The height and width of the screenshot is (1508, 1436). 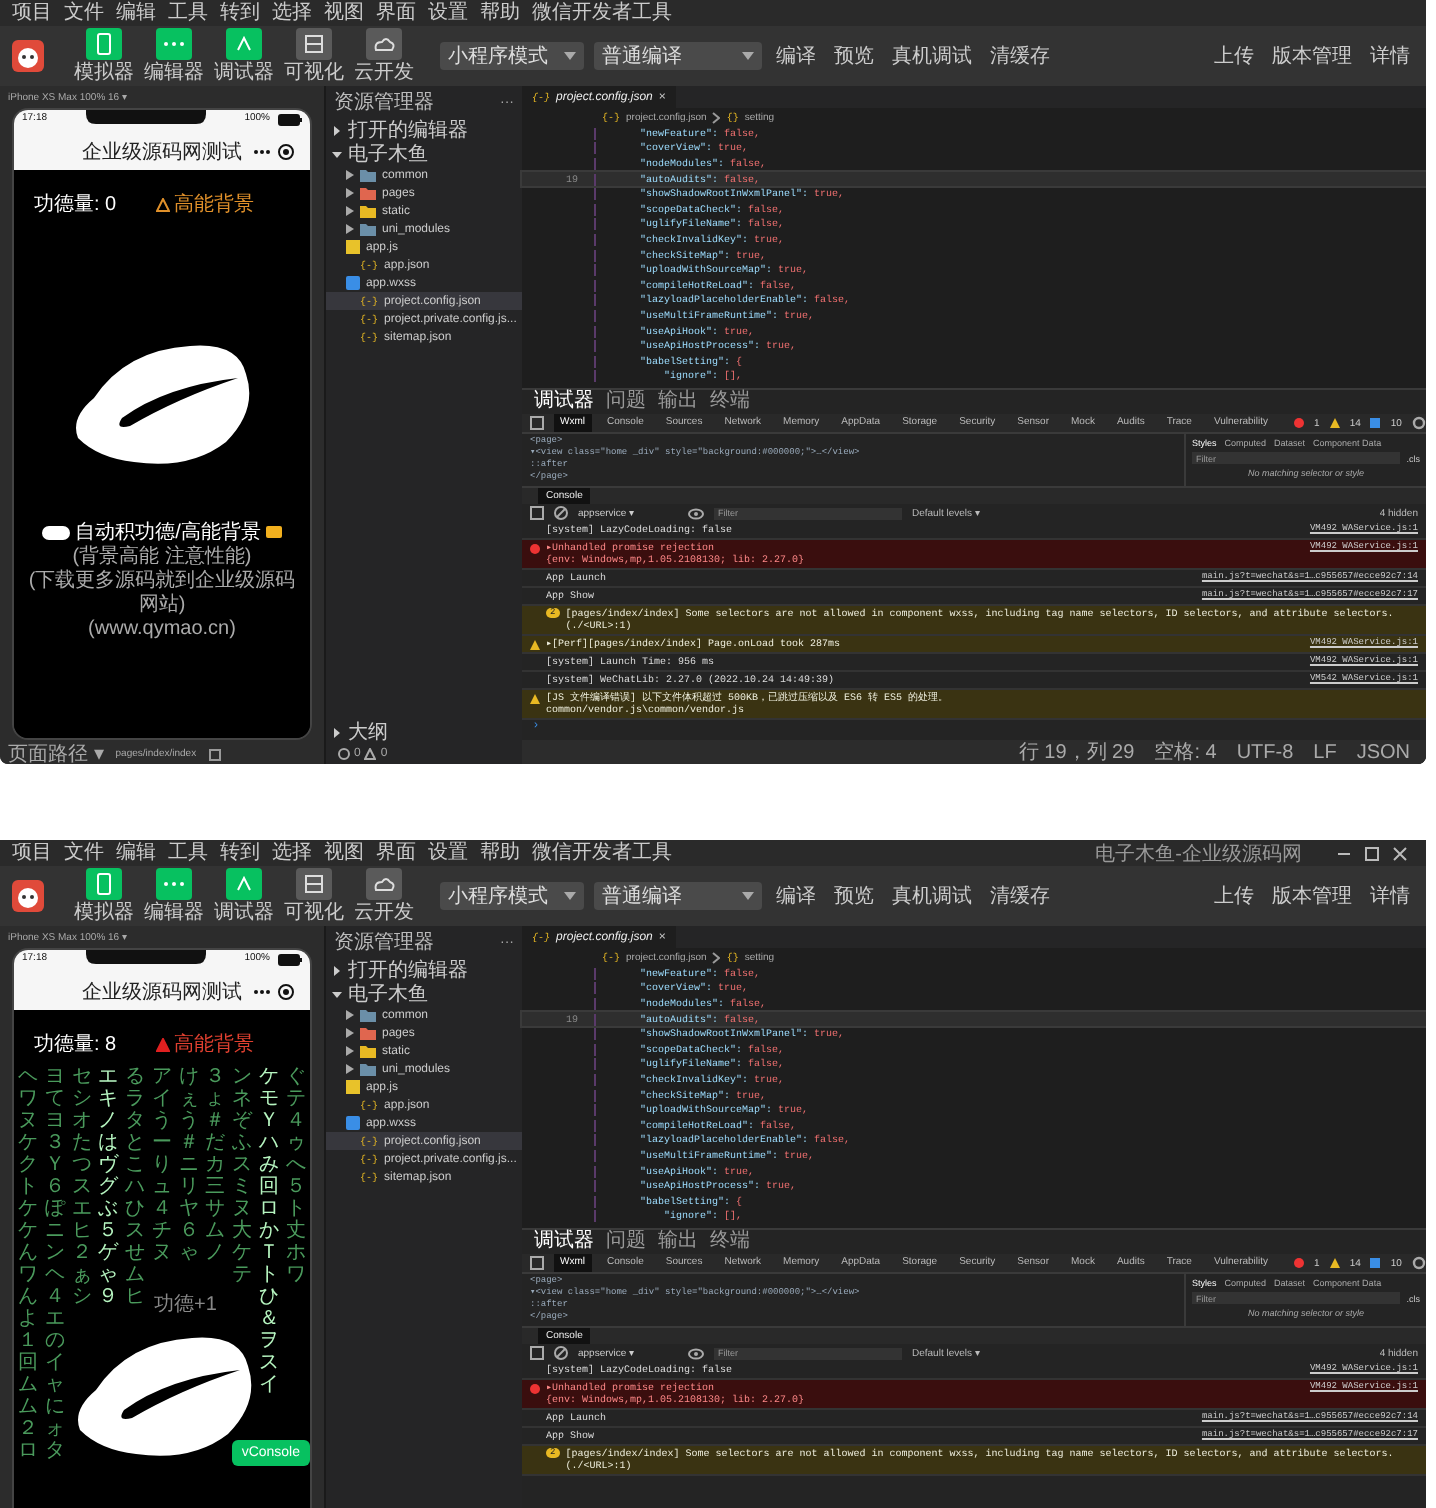 What do you see at coordinates (353, 1123) in the screenshot?
I see `wxss-file-icon` at bounding box center [353, 1123].